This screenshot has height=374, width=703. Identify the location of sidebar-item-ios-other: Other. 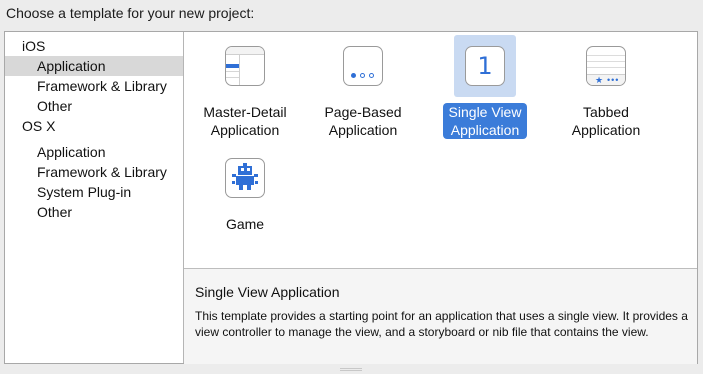
(94, 106).